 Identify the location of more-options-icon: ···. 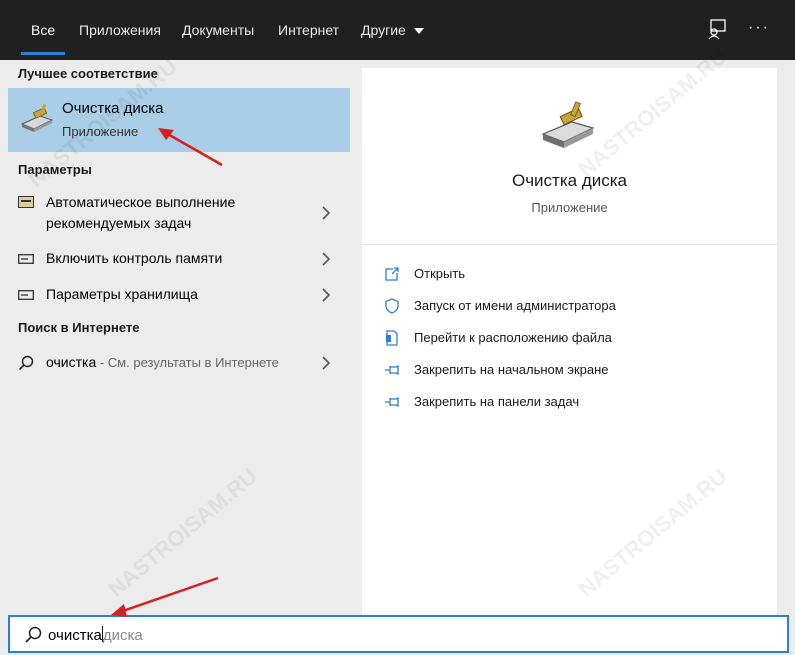
(759, 29).